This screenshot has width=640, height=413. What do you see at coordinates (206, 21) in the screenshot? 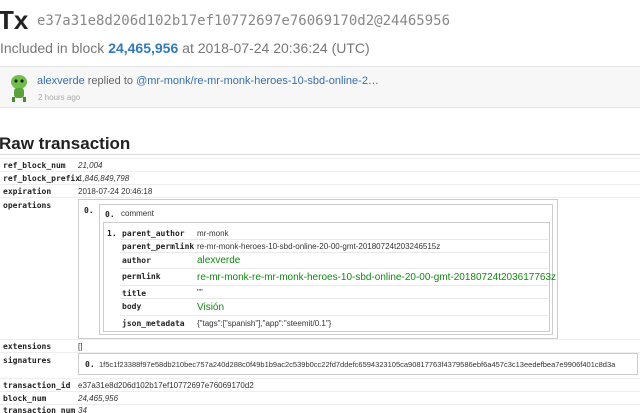
I see `tx-hash-value: e37a31e8d206d102b17ef10772697e76069170d2` at bounding box center [206, 21].